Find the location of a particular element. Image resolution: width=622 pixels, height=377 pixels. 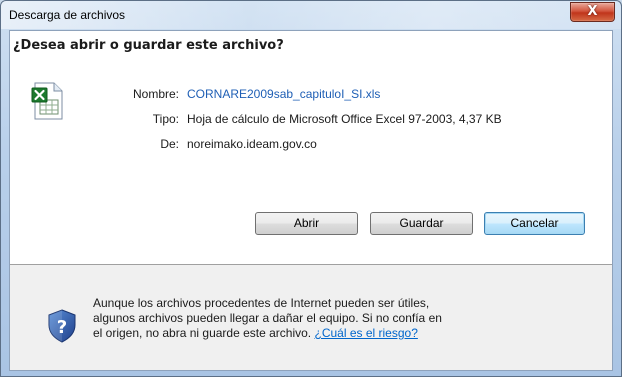

file-name-value: CORNARE2009sab_capituloI_SI.xls is located at coordinates (284, 94).